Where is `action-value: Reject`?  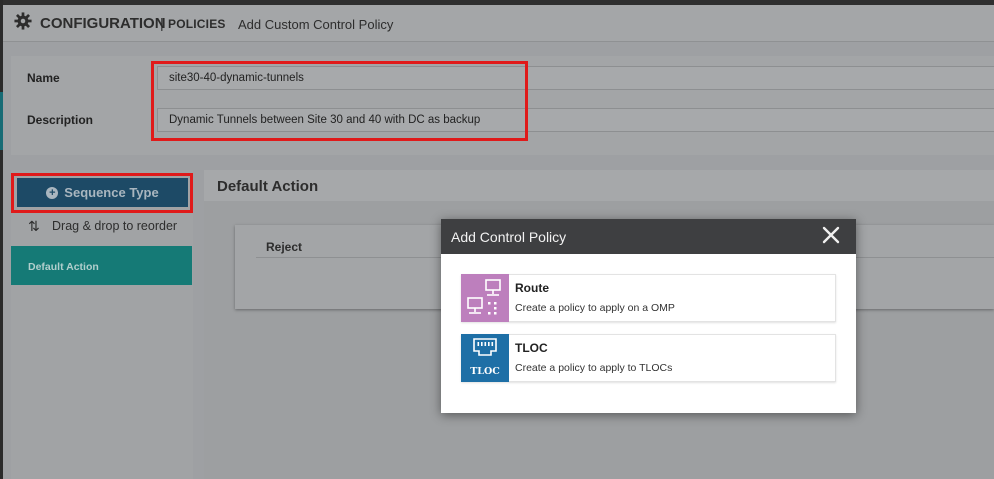 action-value: Reject is located at coordinates (284, 247).